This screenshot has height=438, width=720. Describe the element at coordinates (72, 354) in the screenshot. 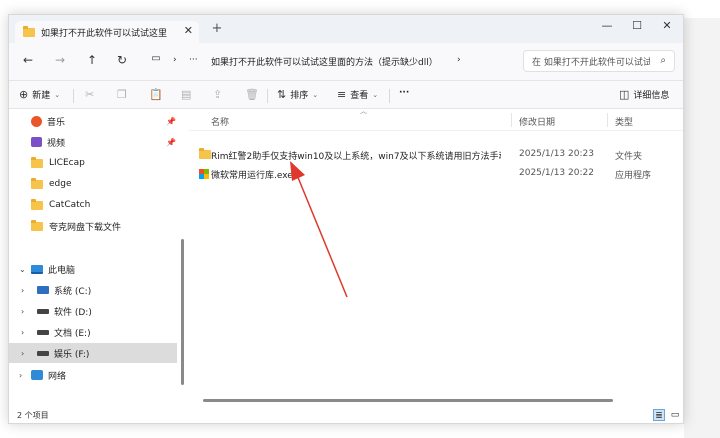

I see `sidebar-item-label: 娱乐 (F:)` at that location.